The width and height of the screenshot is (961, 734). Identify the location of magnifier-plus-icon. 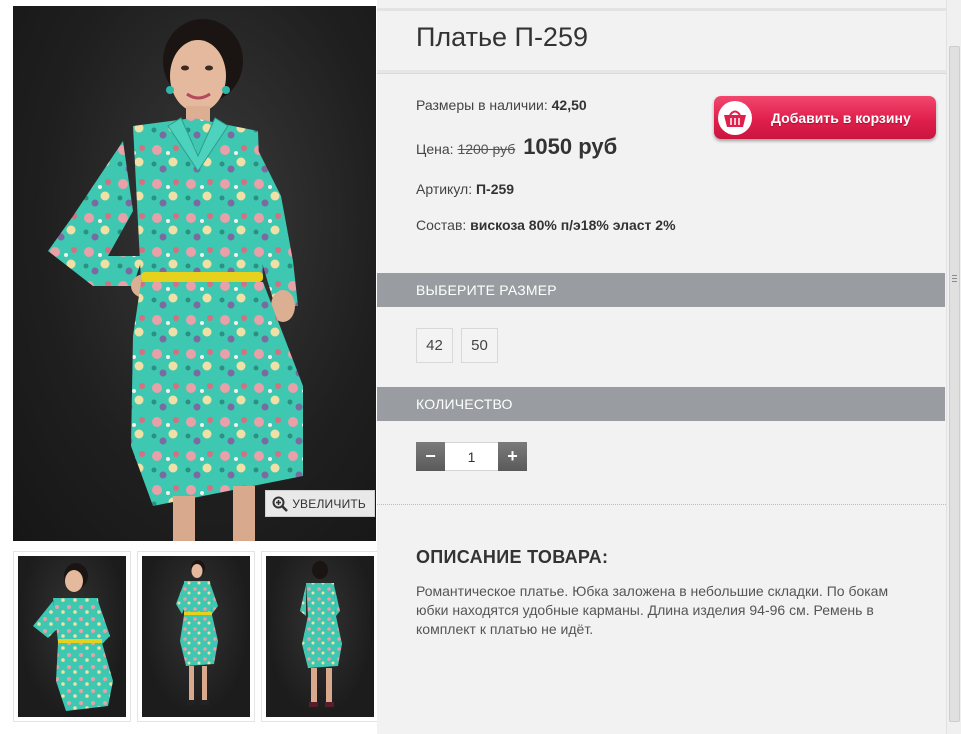
(280, 504).